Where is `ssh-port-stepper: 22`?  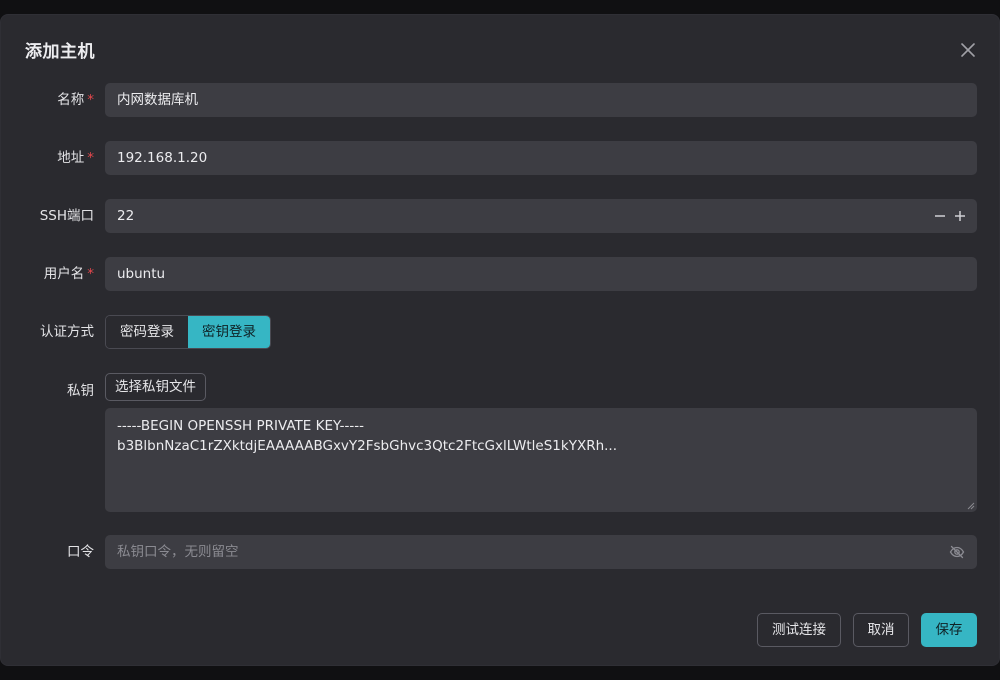 ssh-port-stepper: 22 is located at coordinates (541, 216).